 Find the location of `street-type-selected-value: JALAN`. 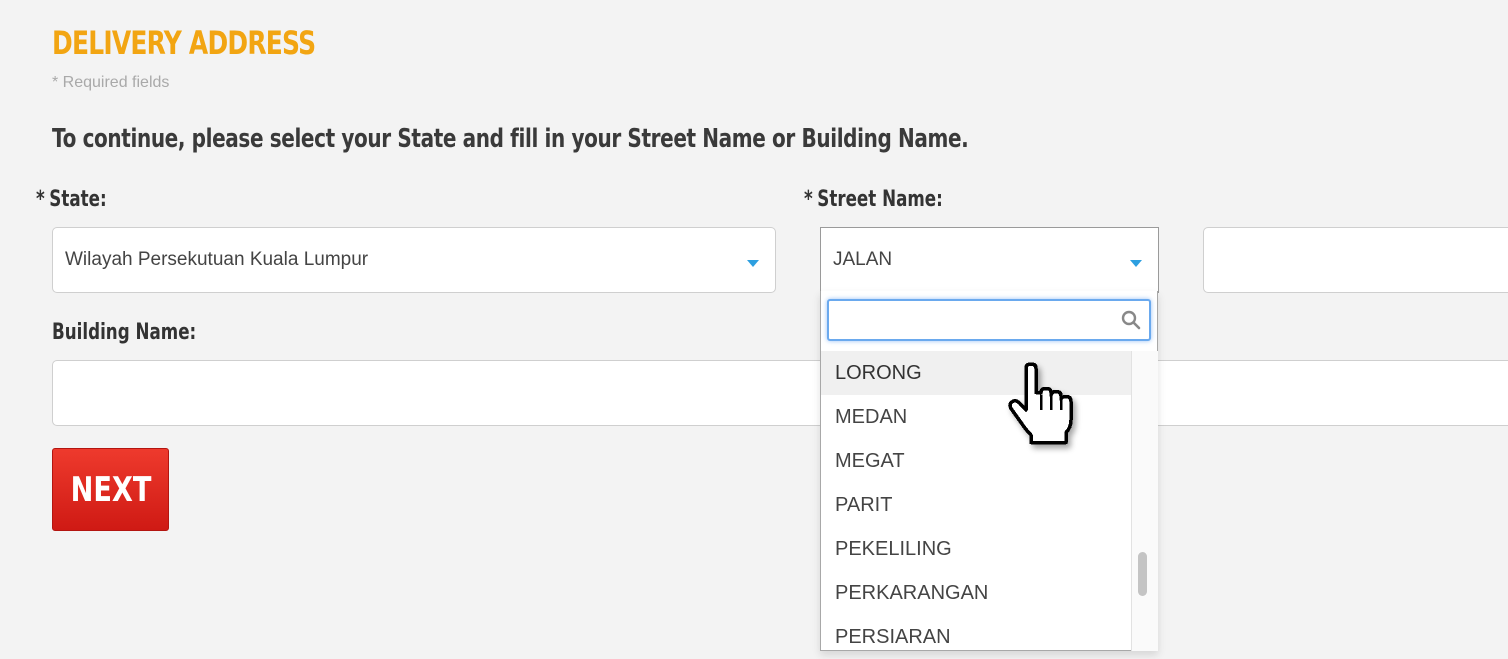

street-type-selected-value: JALAN is located at coordinates (863, 259).